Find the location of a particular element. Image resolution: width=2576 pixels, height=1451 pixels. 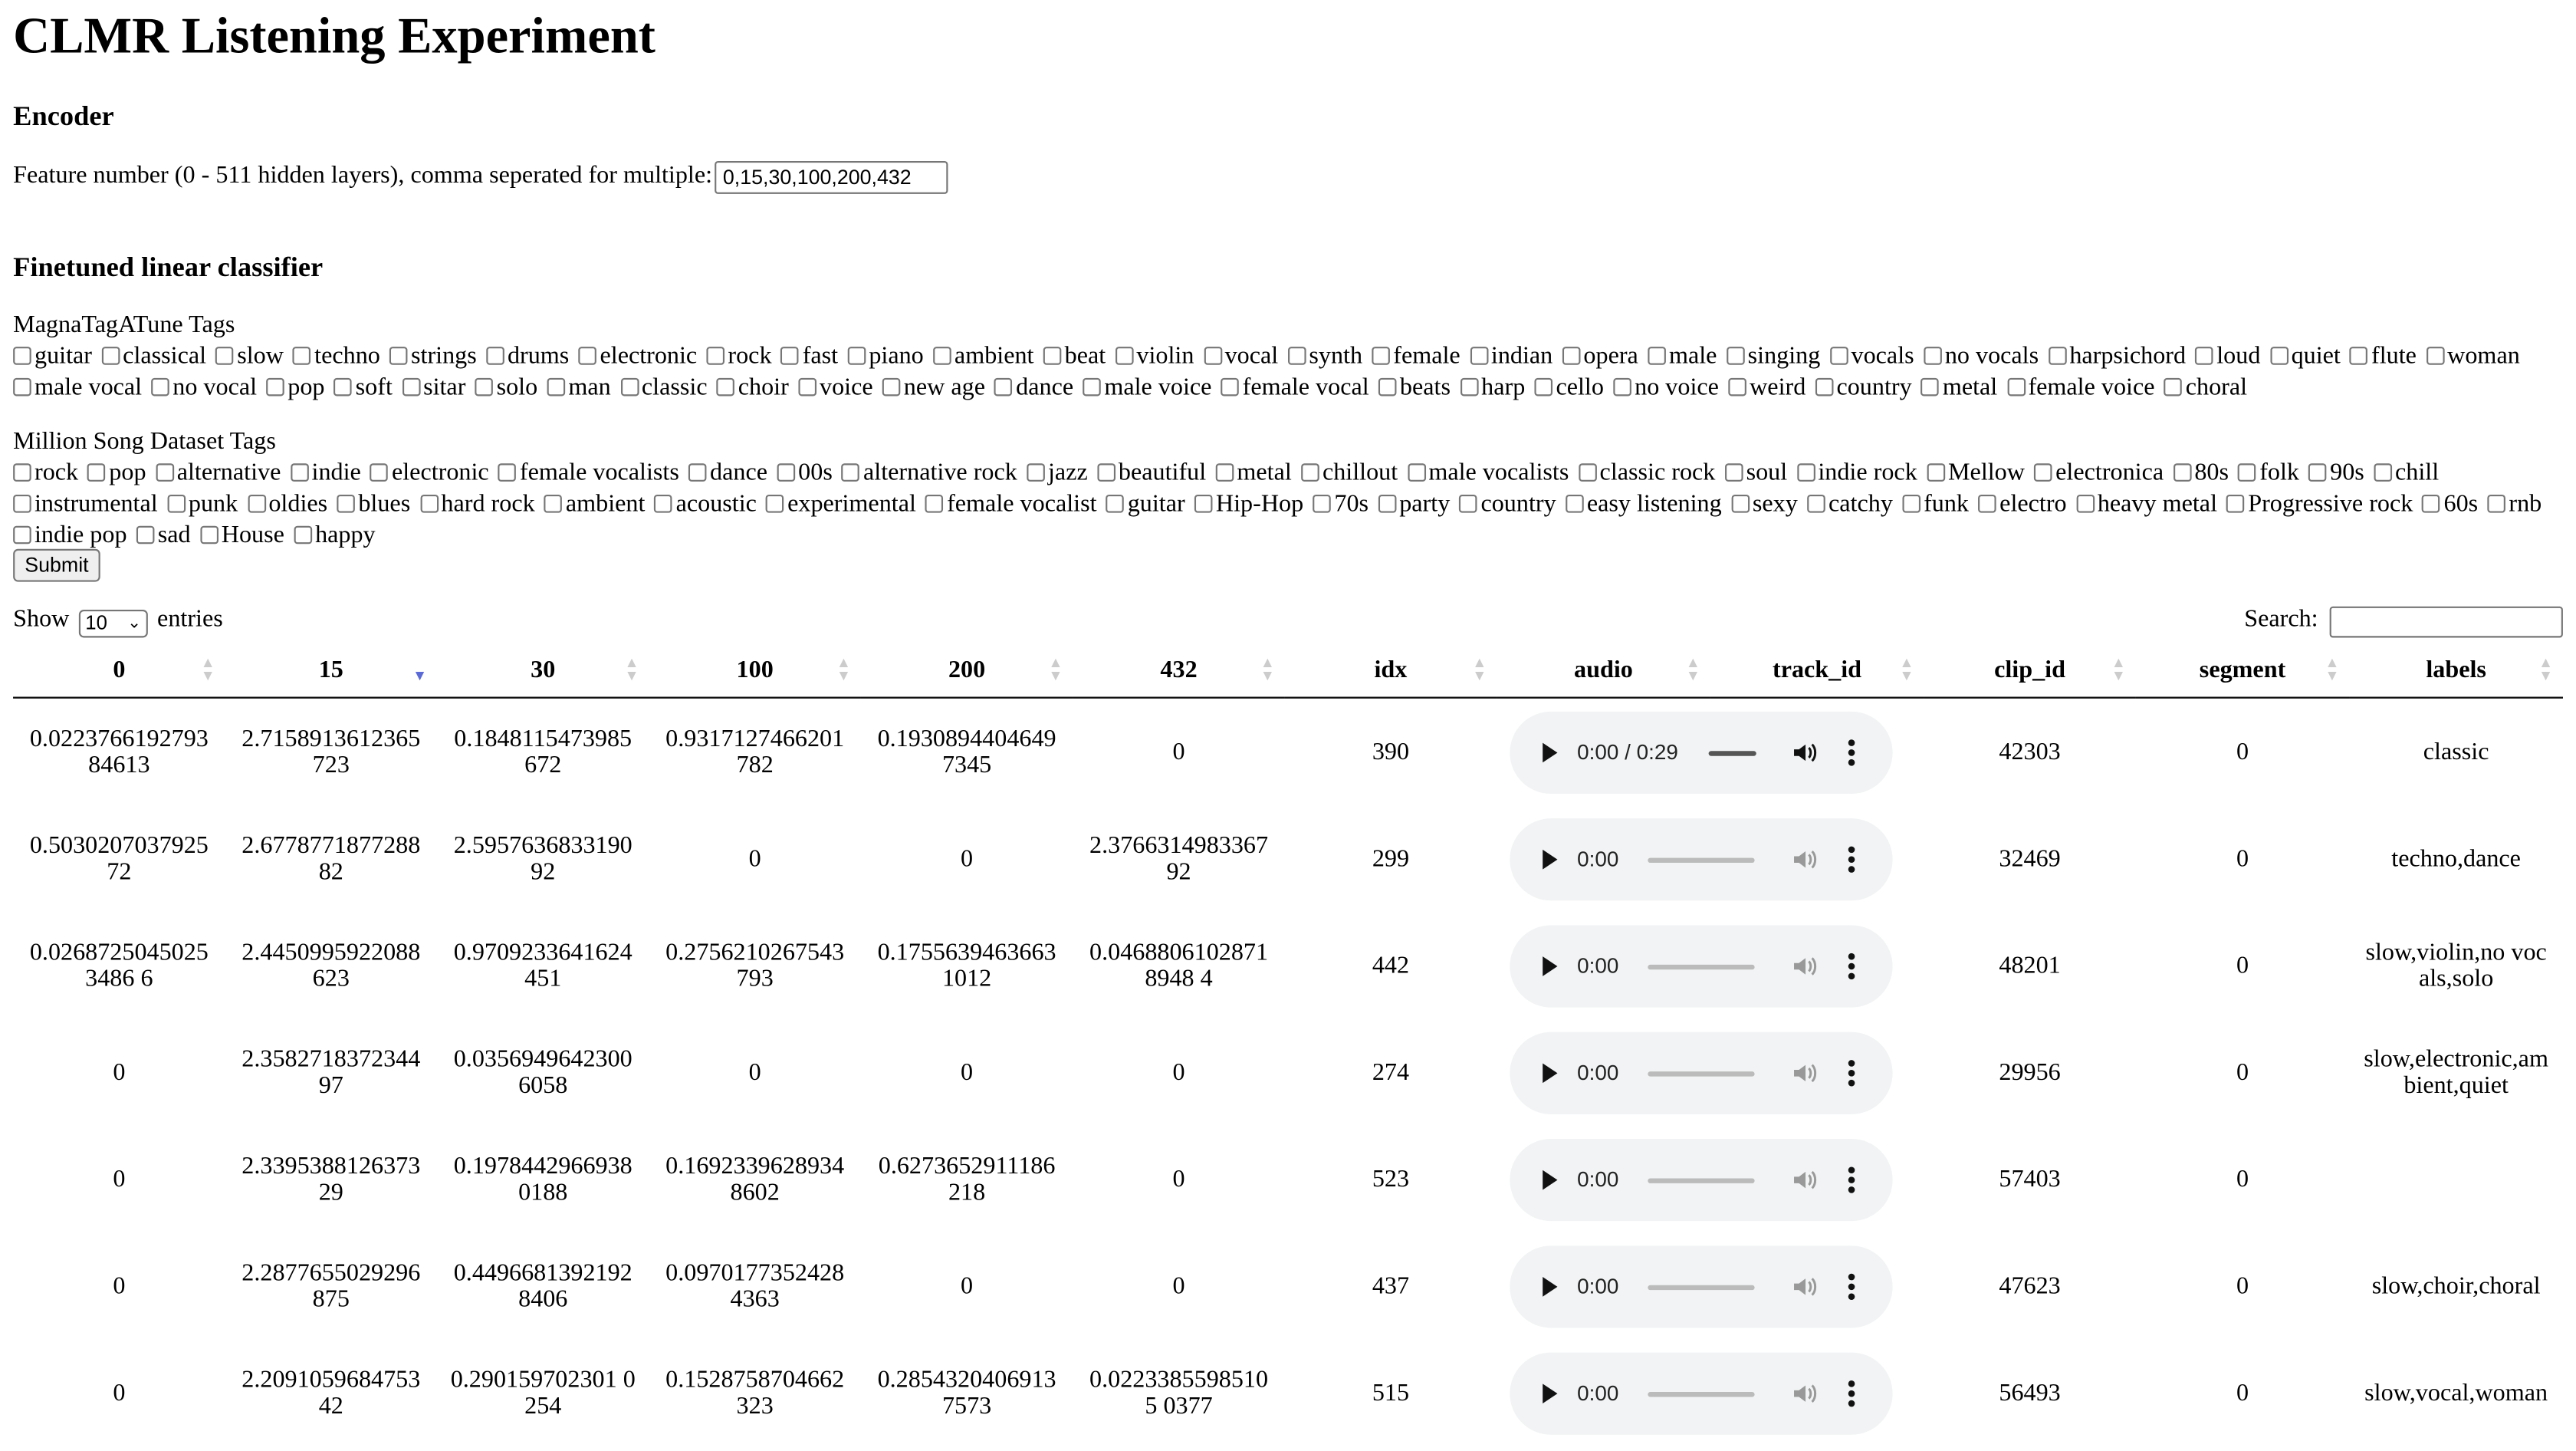

msd-tag: happy is located at coordinates (335, 535).